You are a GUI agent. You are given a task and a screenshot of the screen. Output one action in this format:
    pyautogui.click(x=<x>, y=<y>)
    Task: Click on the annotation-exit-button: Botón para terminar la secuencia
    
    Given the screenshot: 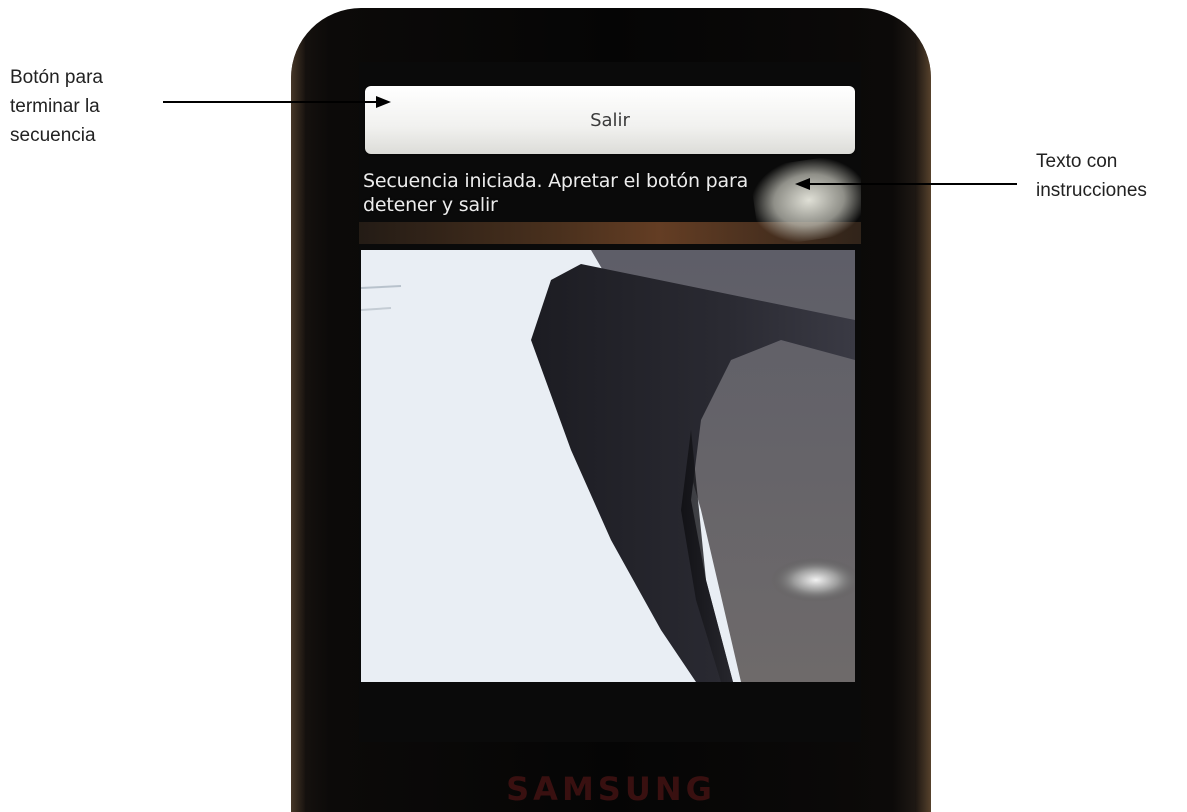 What is the action you would take?
    pyautogui.click(x=56, y=106)
    